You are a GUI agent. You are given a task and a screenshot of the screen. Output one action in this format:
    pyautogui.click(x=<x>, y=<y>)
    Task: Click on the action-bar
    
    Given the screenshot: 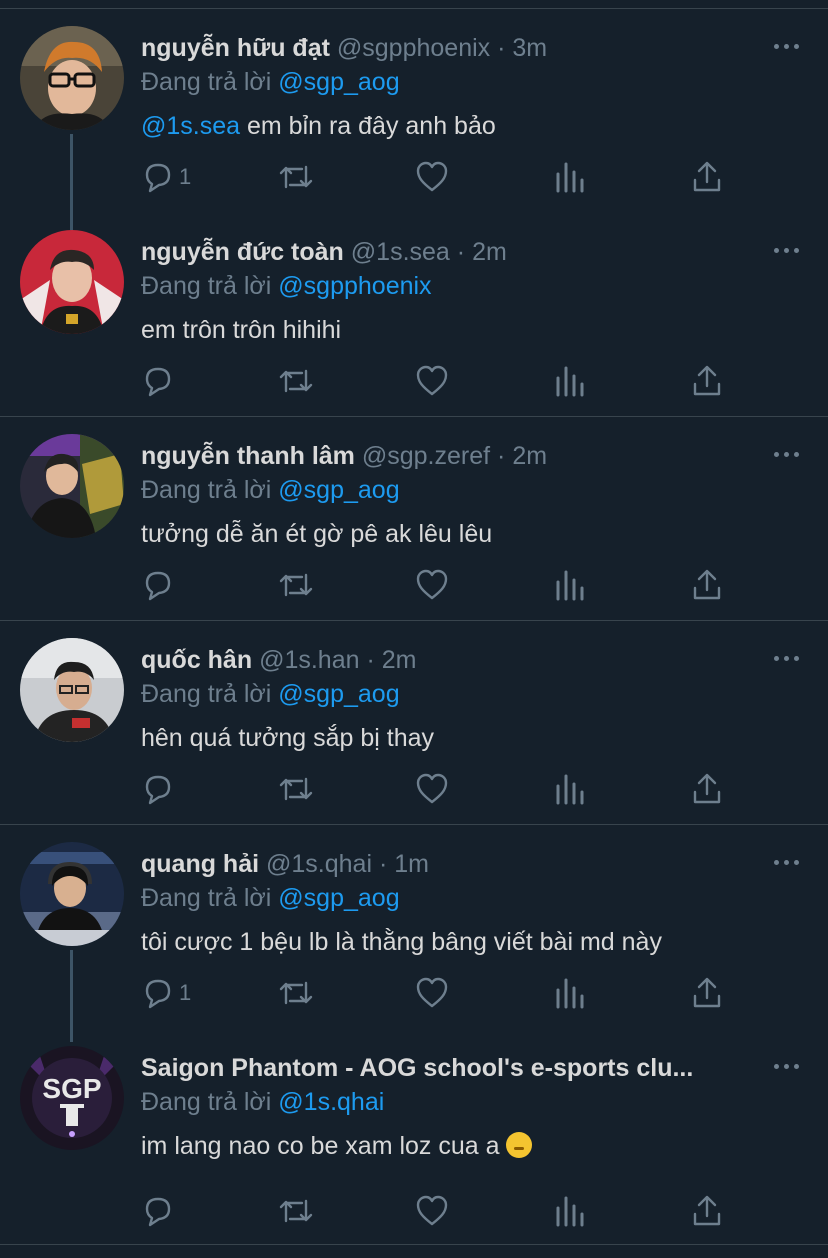 What is the action you would take?
    pyautogui.click(x=441, y=1211)
    